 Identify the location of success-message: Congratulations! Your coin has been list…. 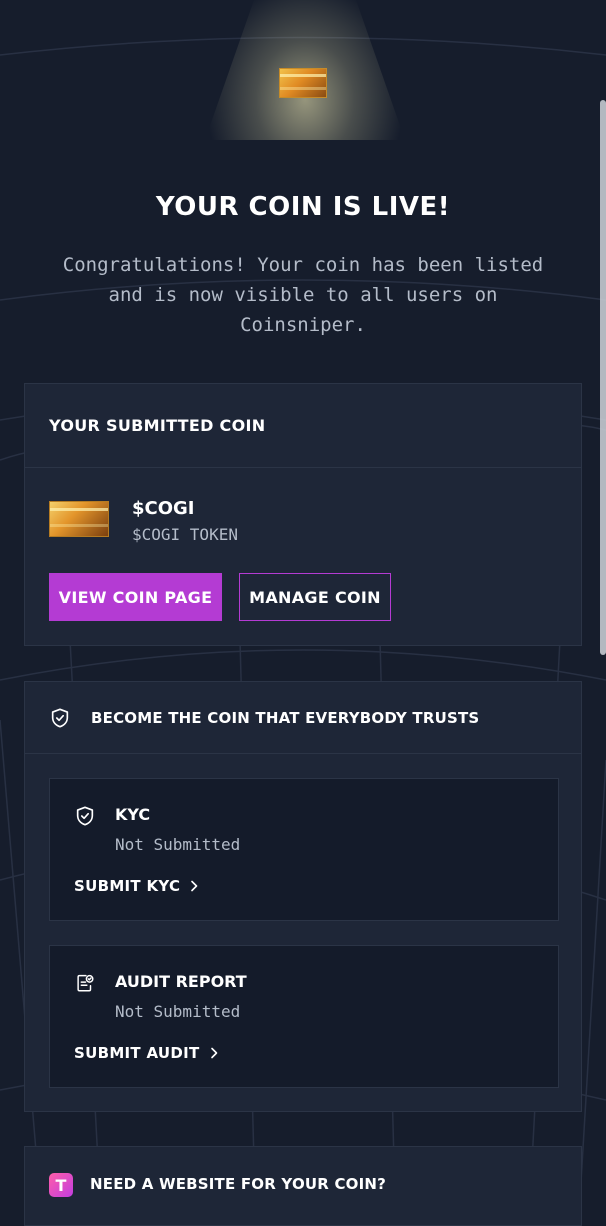
(303, 295).